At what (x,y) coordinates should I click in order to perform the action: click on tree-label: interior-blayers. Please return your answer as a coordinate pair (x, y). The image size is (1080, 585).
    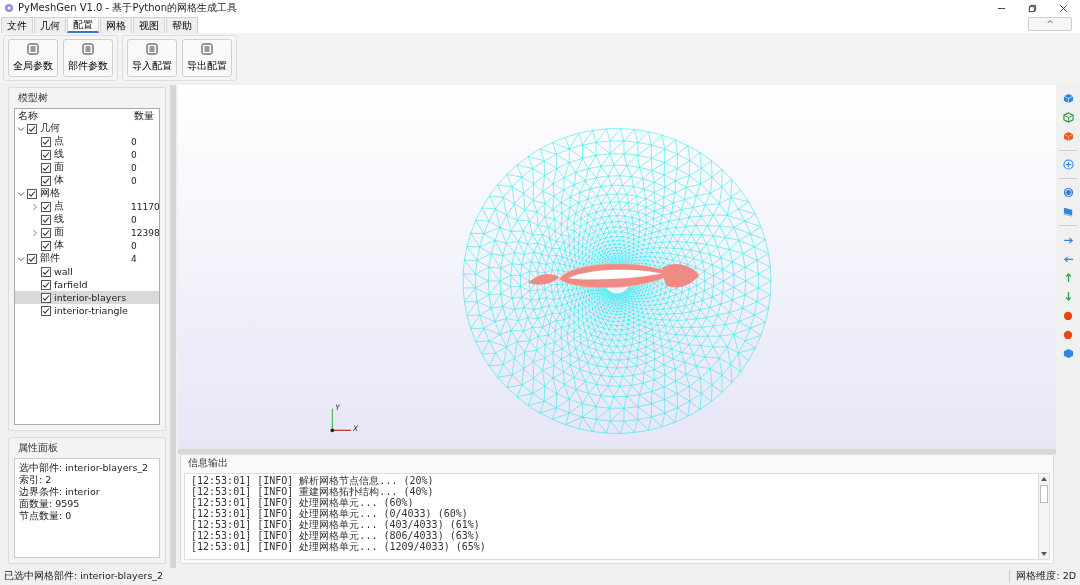
    Looking at the image, I should click on (91, 297).